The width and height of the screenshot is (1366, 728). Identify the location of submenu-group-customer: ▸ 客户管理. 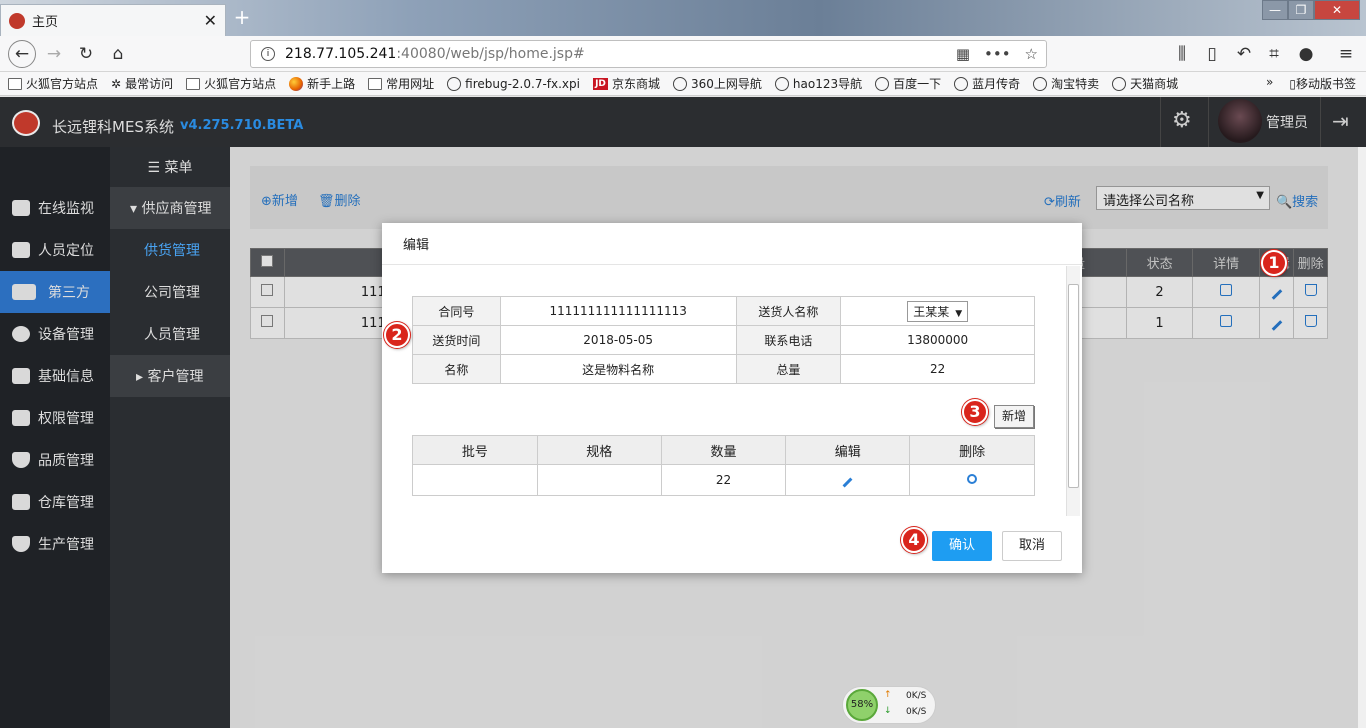
(170, 376).